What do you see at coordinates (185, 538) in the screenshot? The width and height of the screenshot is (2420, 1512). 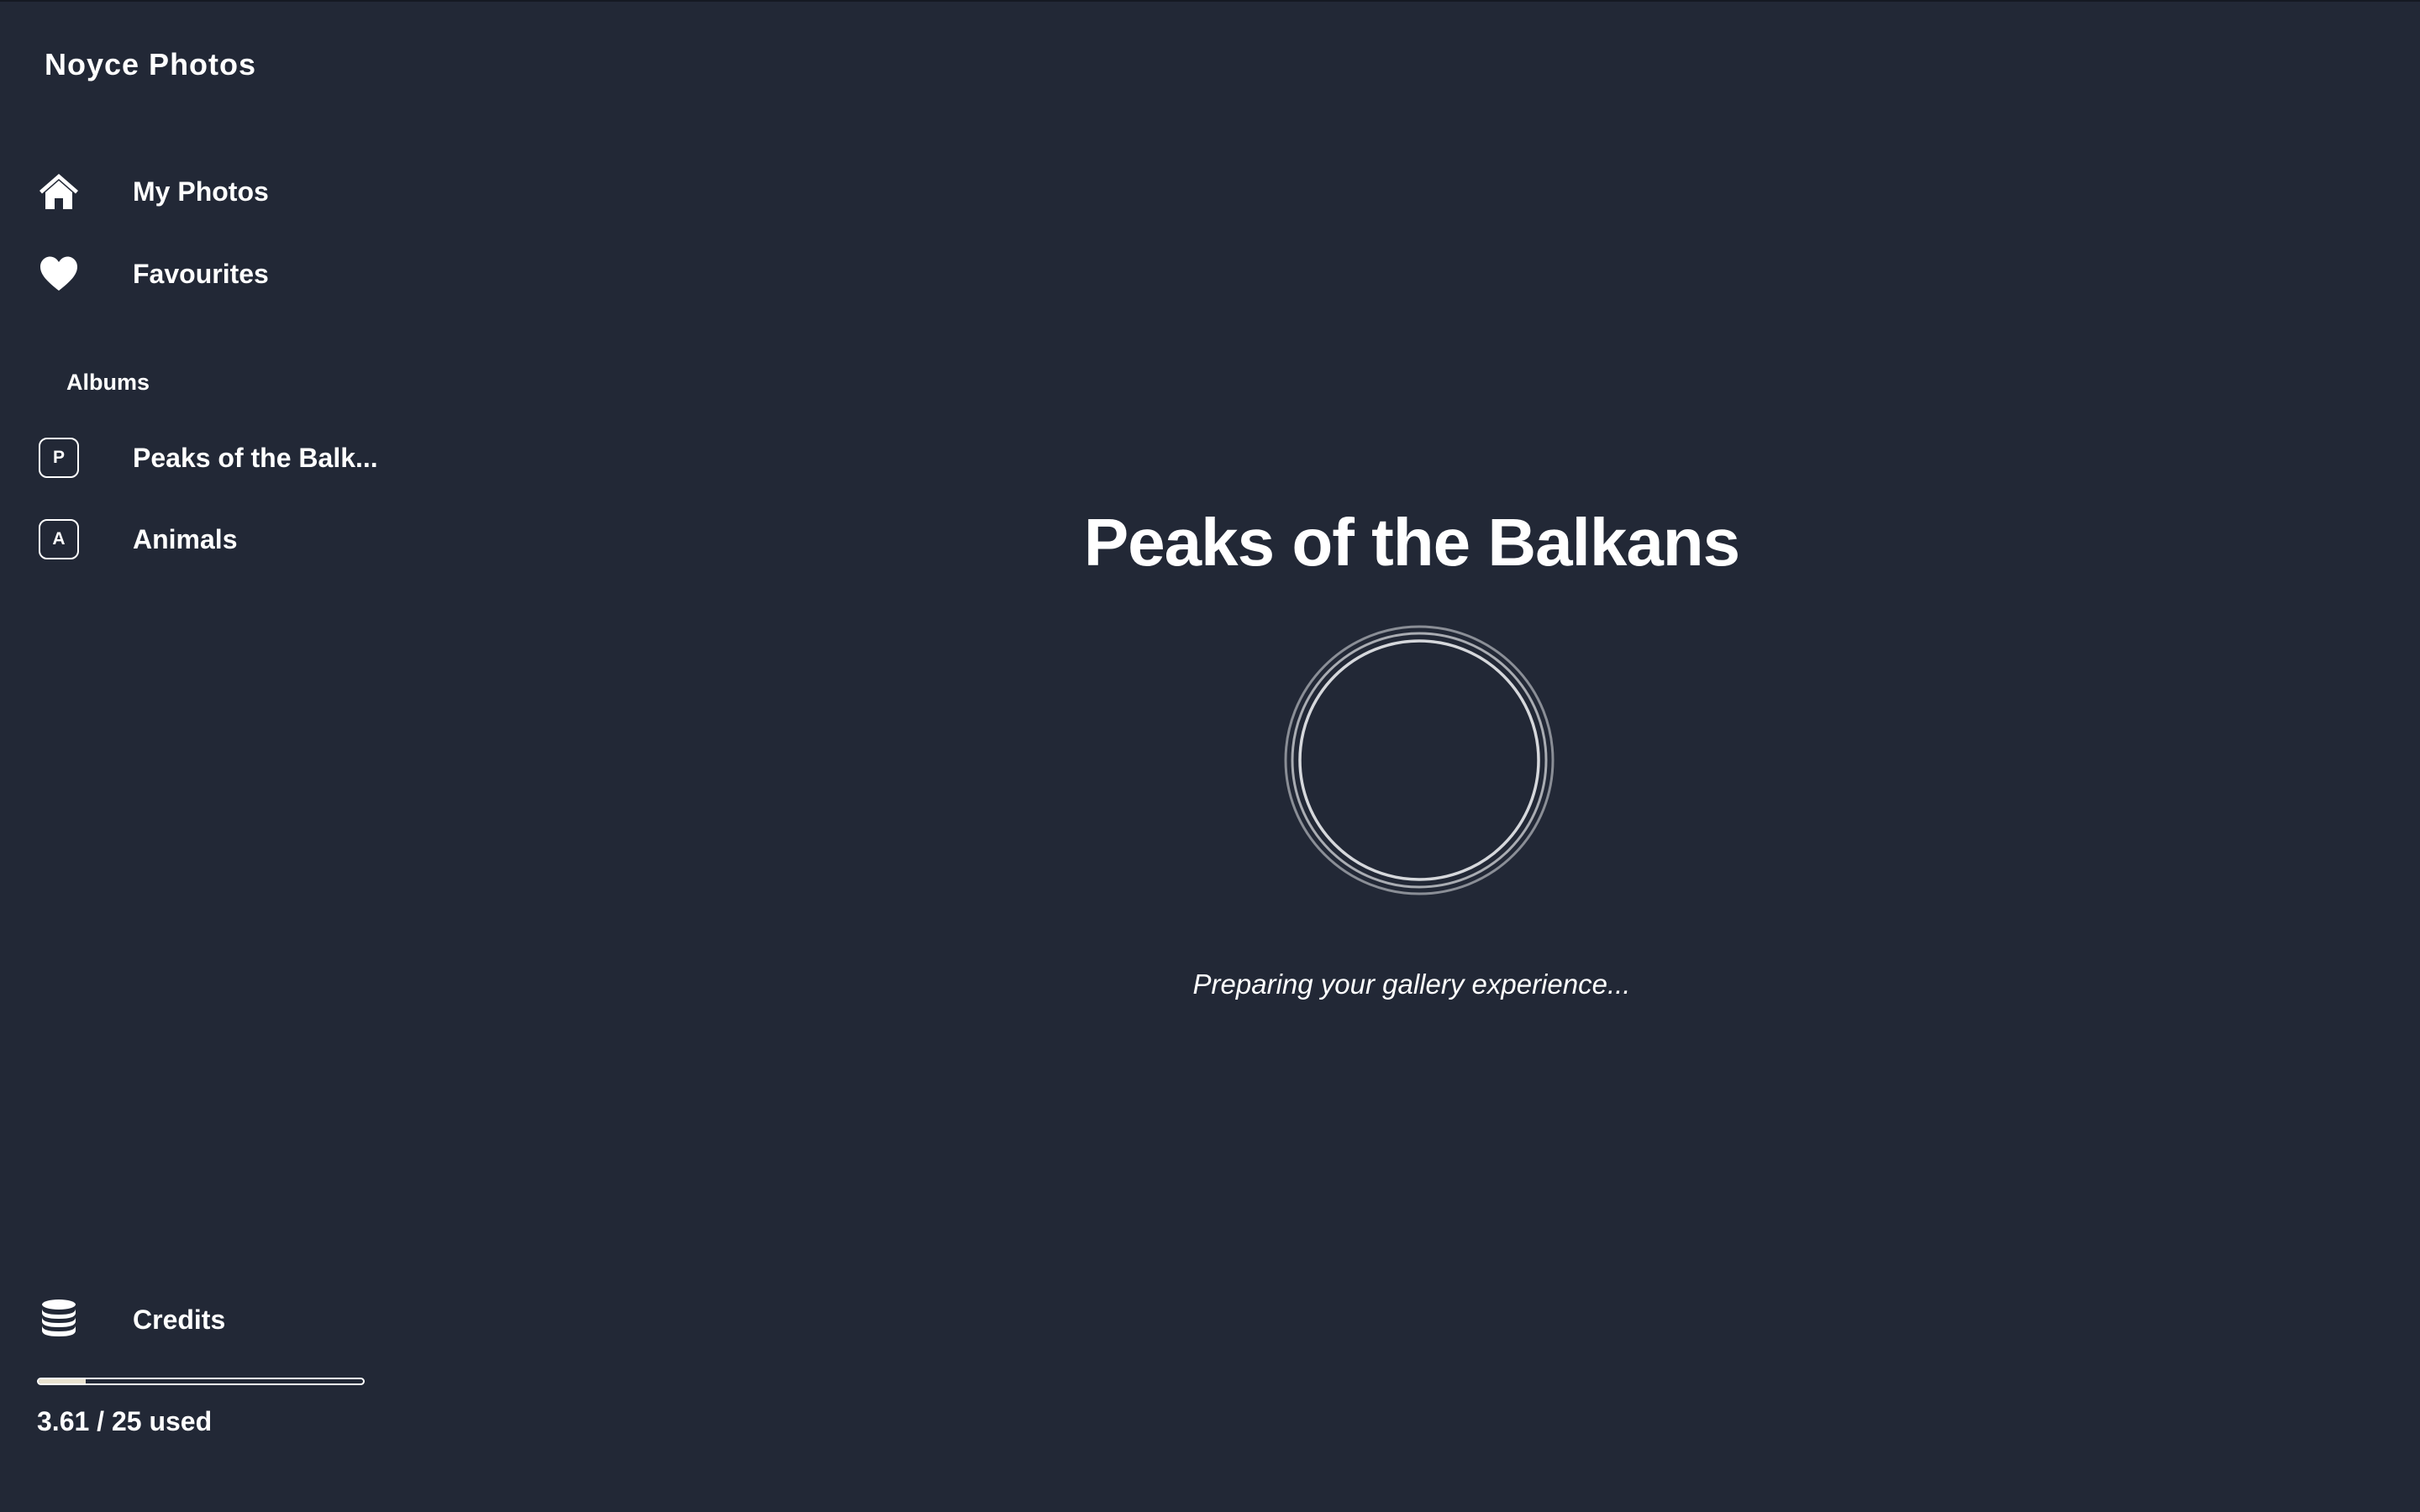 I see `sidebar-item-label: Animals` at bounding box center [185, 538].